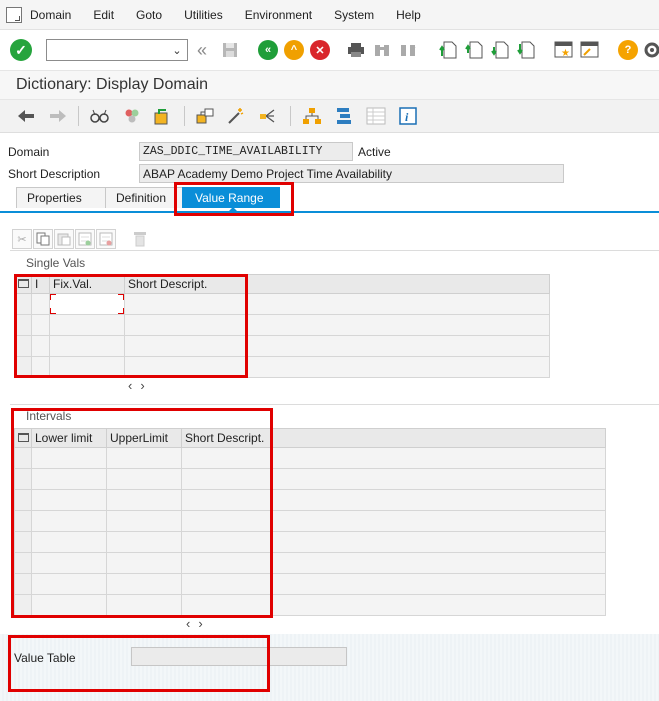 This screenshot has width=659, height=701. What do you see at coordinates (278, 15) in the screenshot?
I see `menu-environment: Environment` at bounding box center [278, 15].